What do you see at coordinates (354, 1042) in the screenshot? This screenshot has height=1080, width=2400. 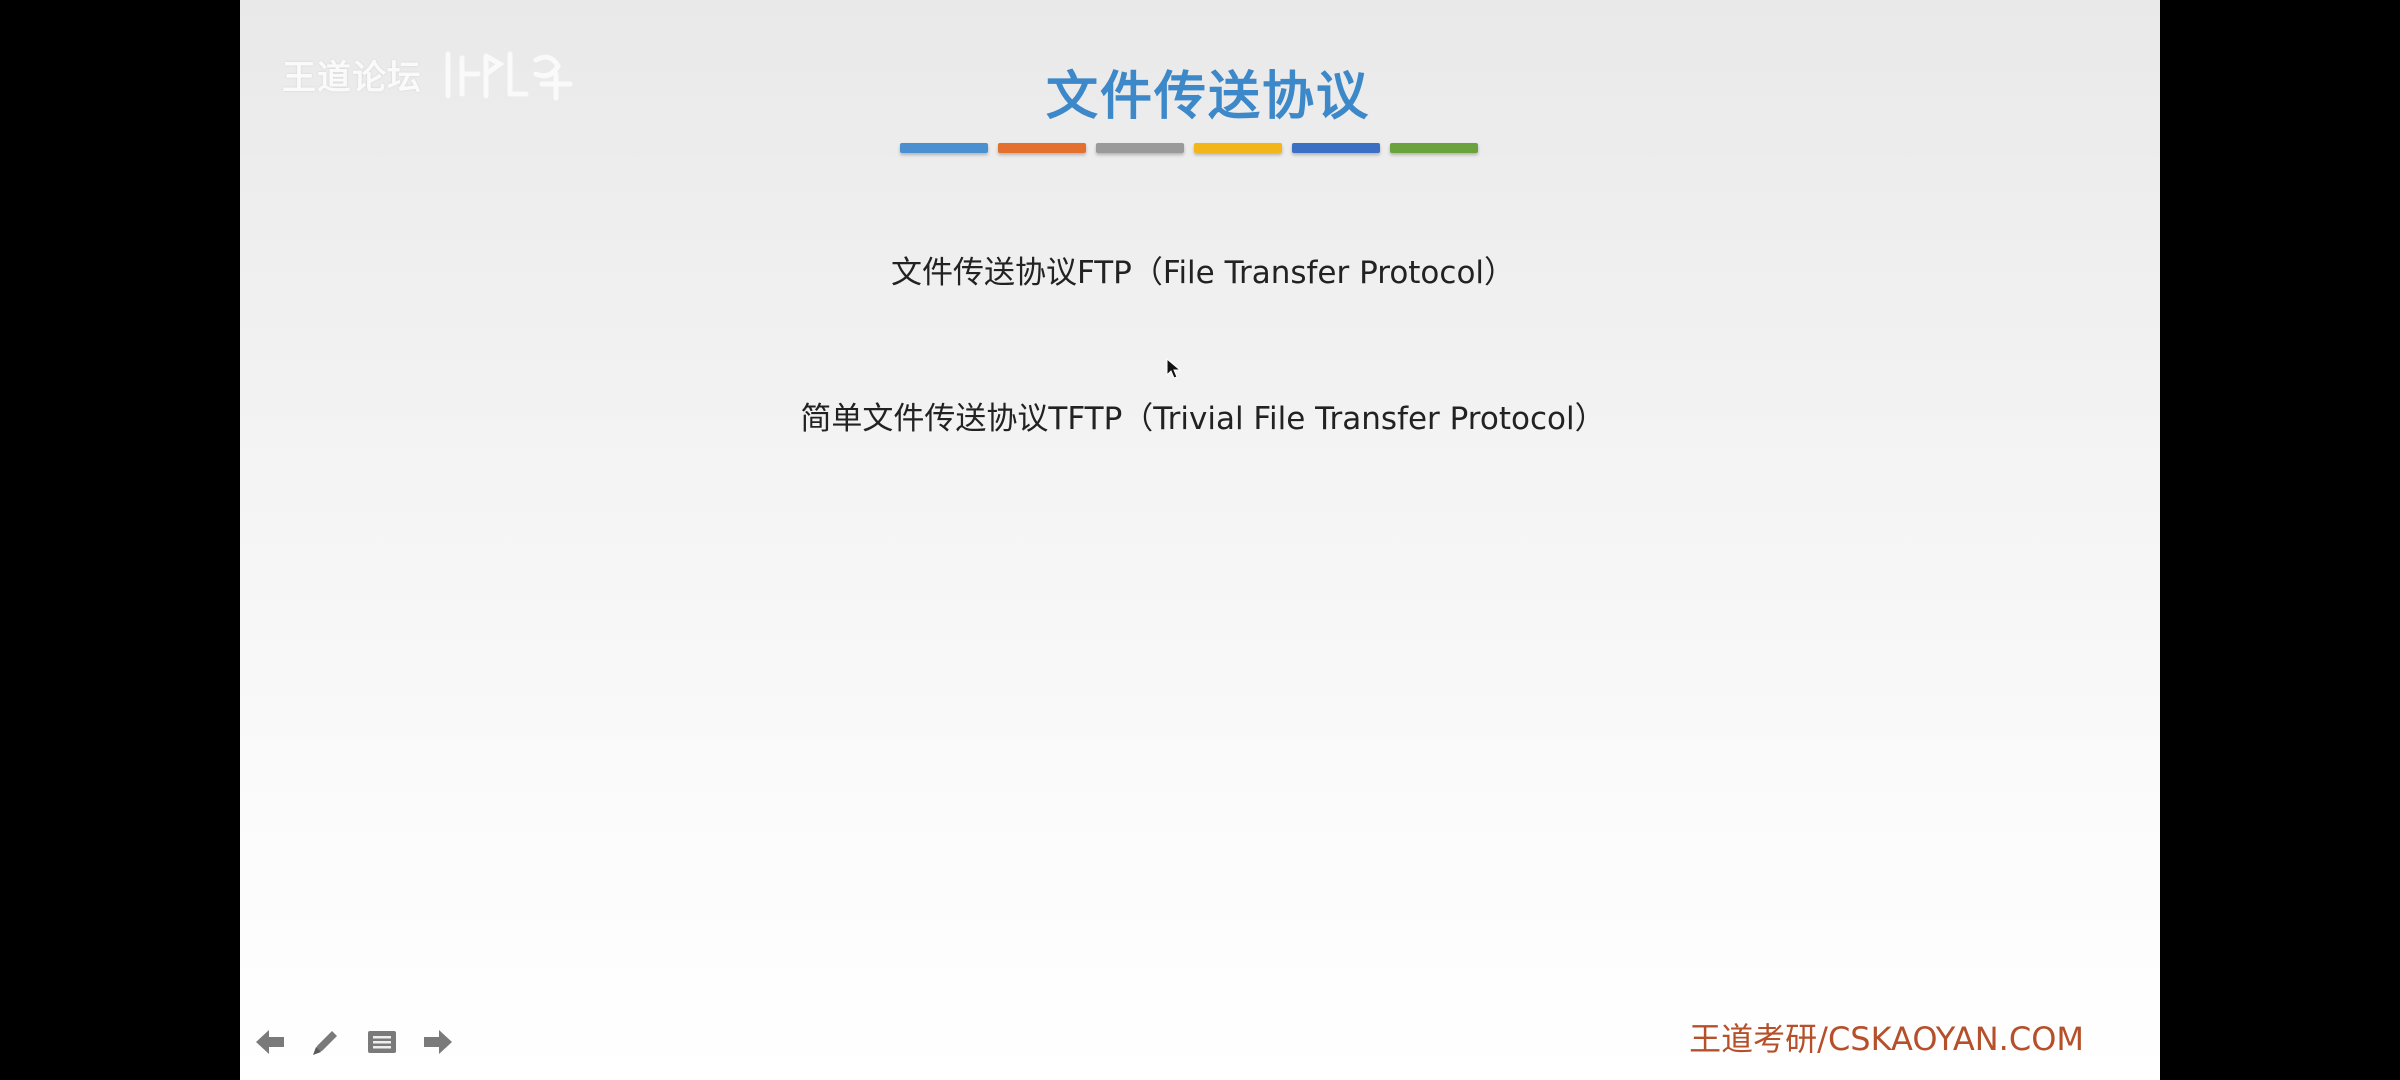 I see `slideshow-toolbar` at bounding box center [354, 1042].